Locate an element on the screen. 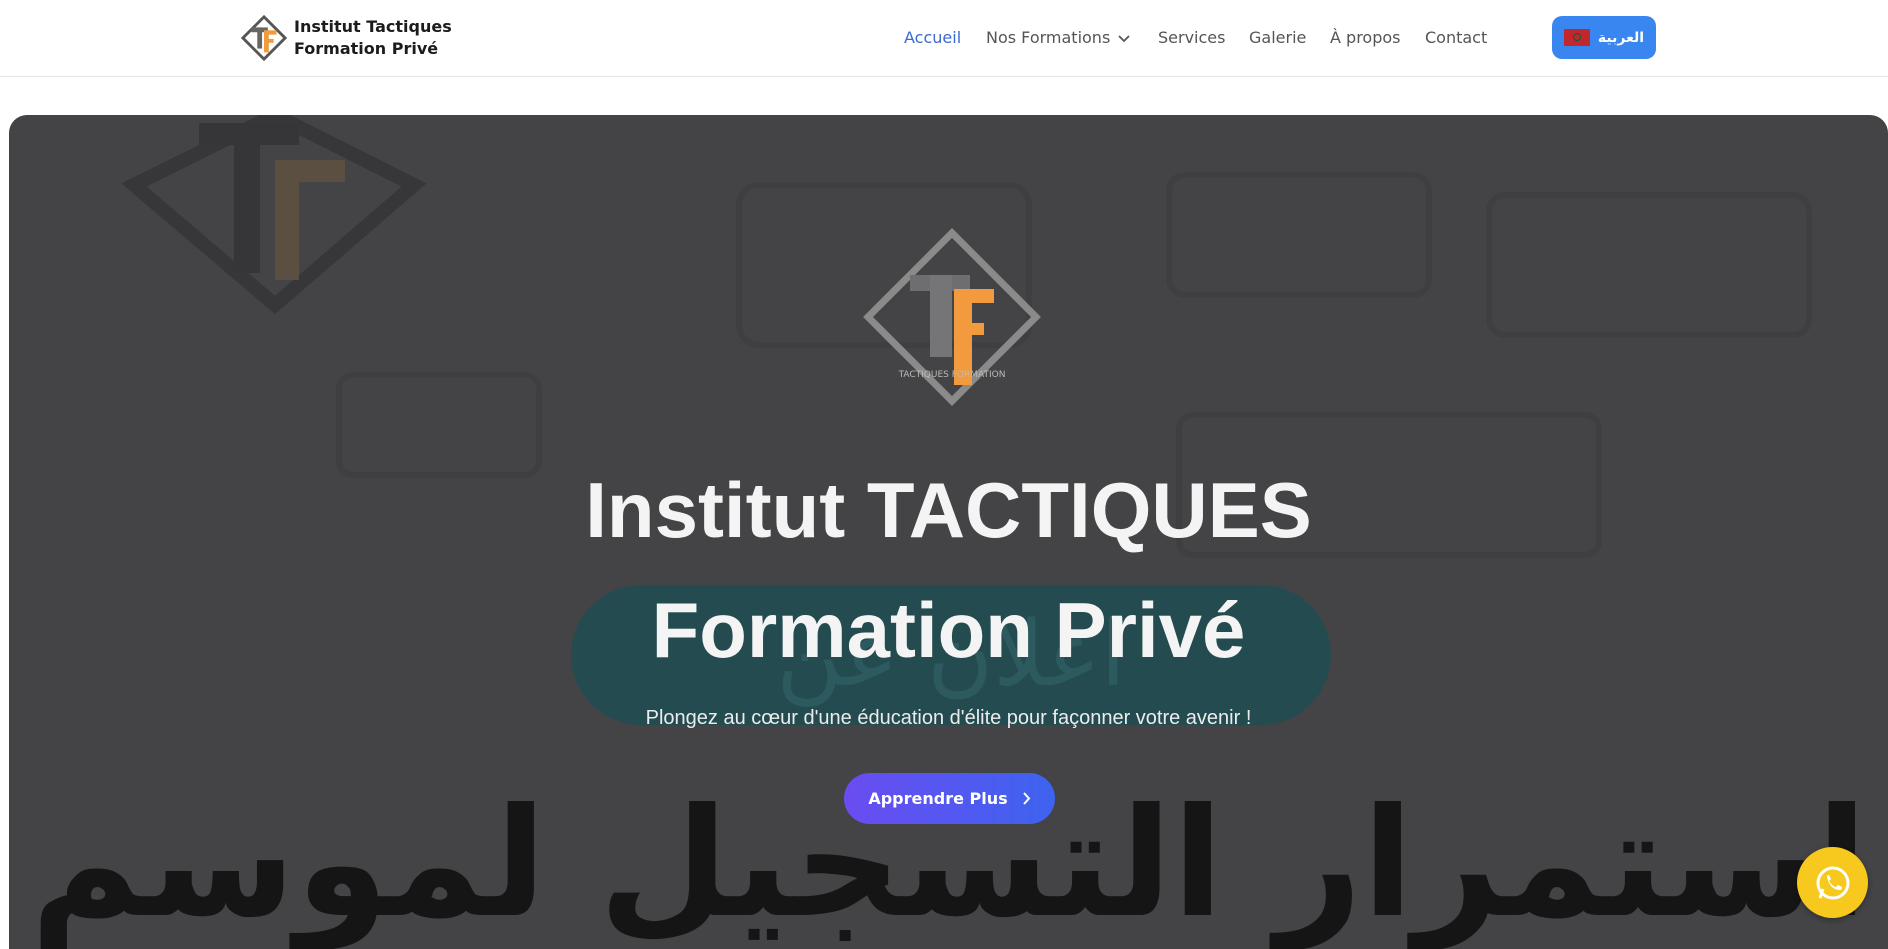 Image resolution: width=1888 pixels, height=949 pixels. brand-link: Institut Tactiques Formation Privé is located at coordinates (346, 38).